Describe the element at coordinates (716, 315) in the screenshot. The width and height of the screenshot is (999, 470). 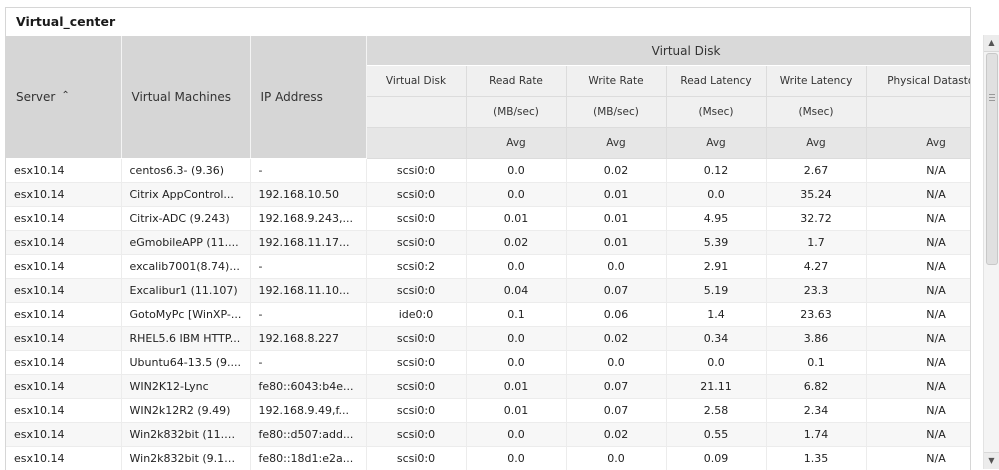
I see `cell-read-latency: 1.4` at that location.